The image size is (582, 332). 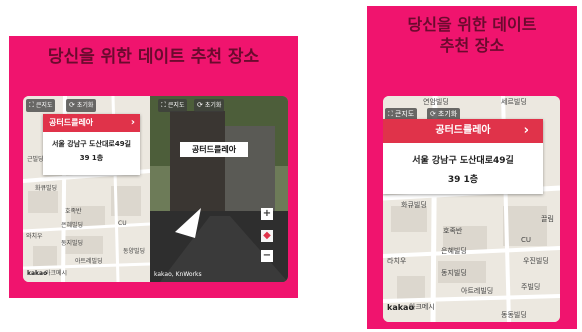 I want to click on map-label: 주빌딩, so click(x=531, y=287).